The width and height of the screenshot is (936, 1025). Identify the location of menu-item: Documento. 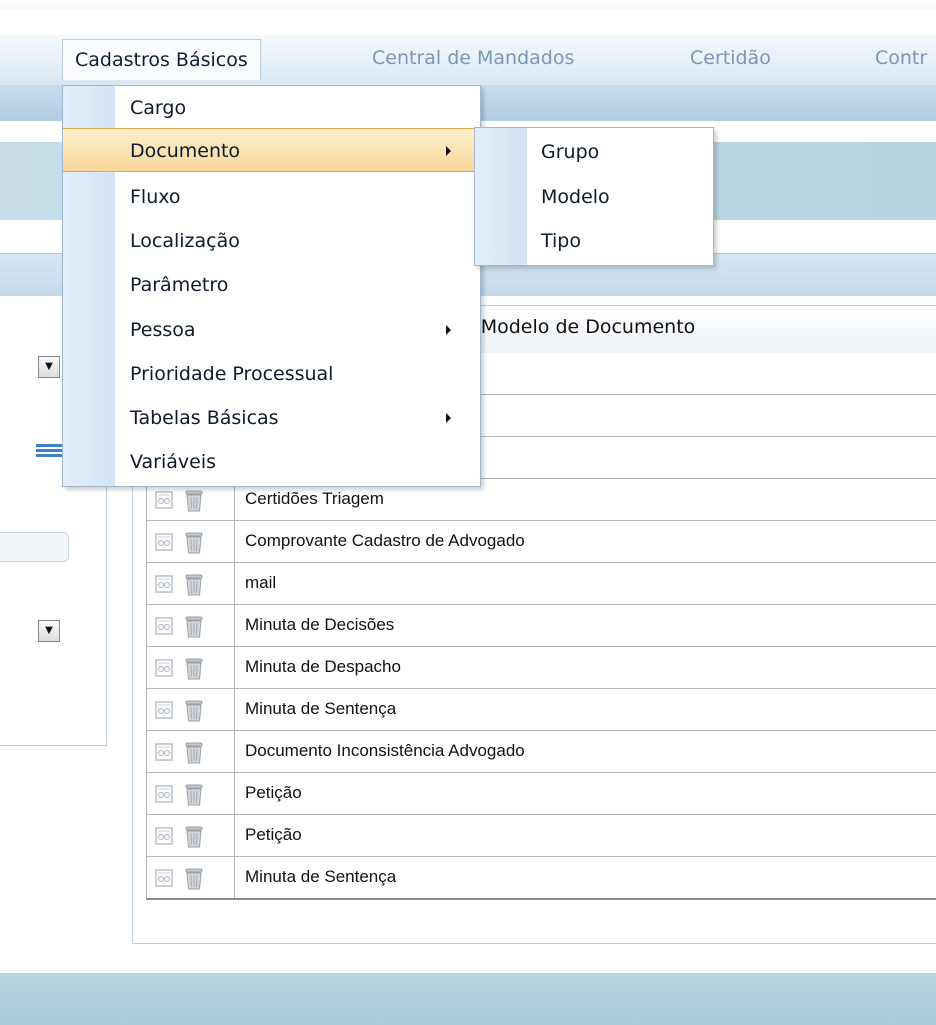
(271, 150).